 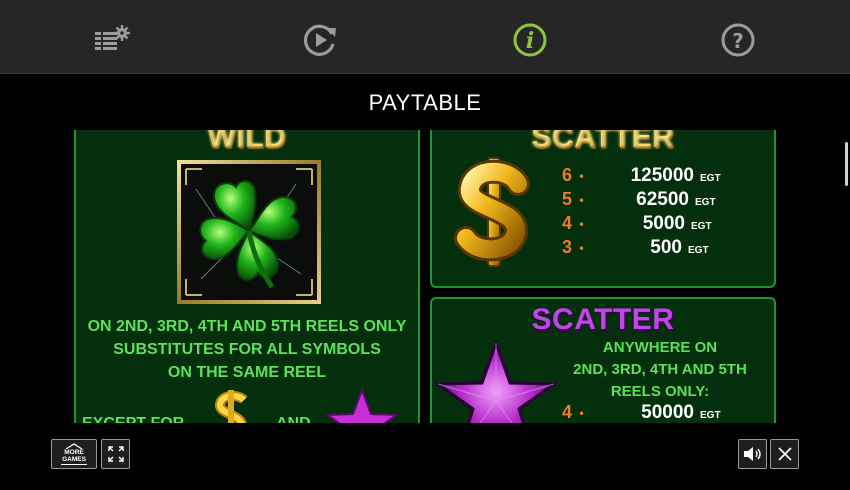 What do you see at coordinates (567, 175) in the screenshot?
I see `pay-count: 6` at bounding box center [567, 175].